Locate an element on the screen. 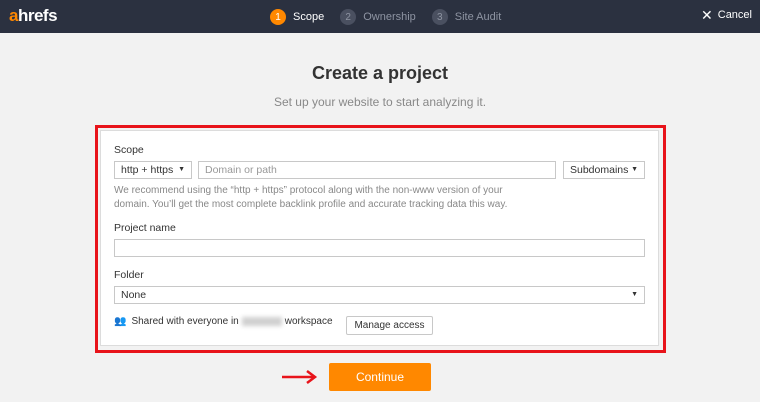 The image size is (760, 402). step-label: Scope is located at coordinates (309, 17).